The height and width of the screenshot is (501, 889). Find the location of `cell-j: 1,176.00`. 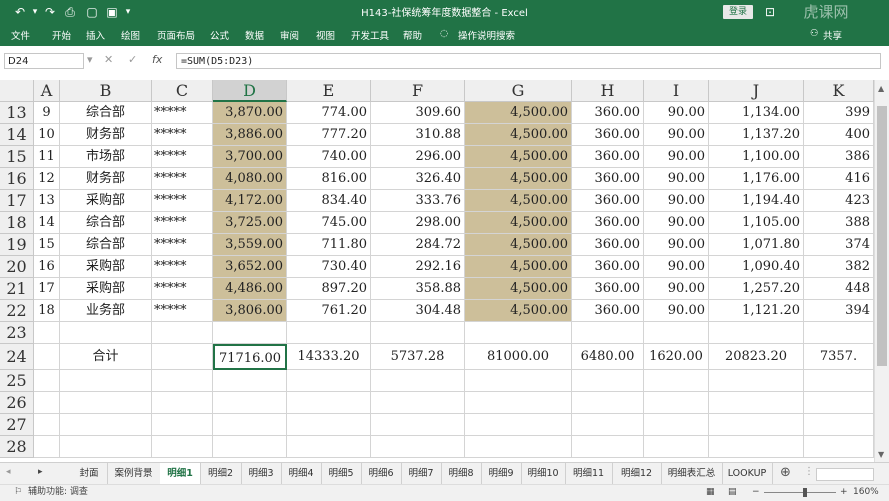

cell-j: 1,176.00 is located at coordinates (756, 179).